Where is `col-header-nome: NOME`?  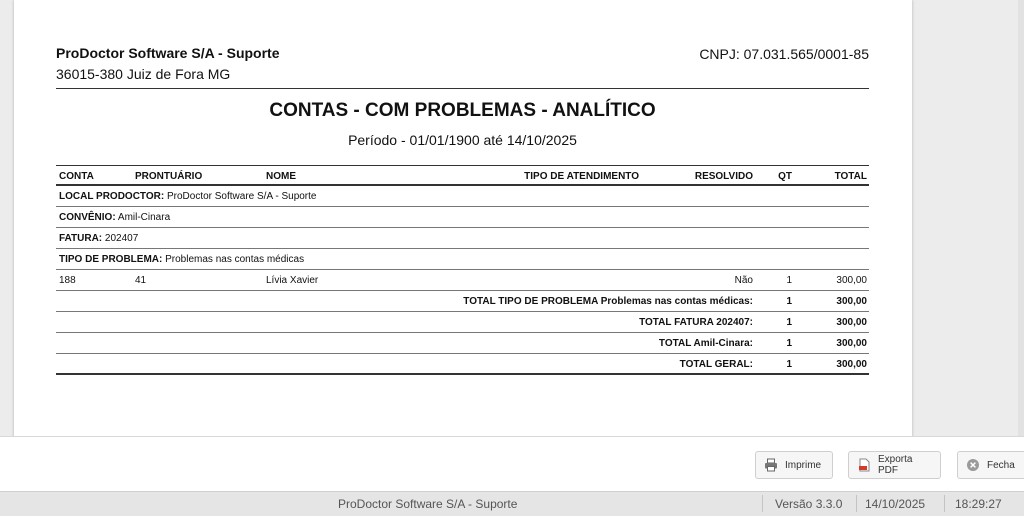
col-header-nome: NOME is located at coordinates (281, 176).